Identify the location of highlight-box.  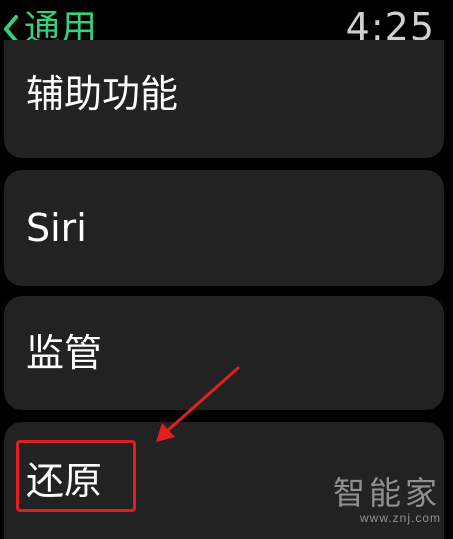
(76, 476).